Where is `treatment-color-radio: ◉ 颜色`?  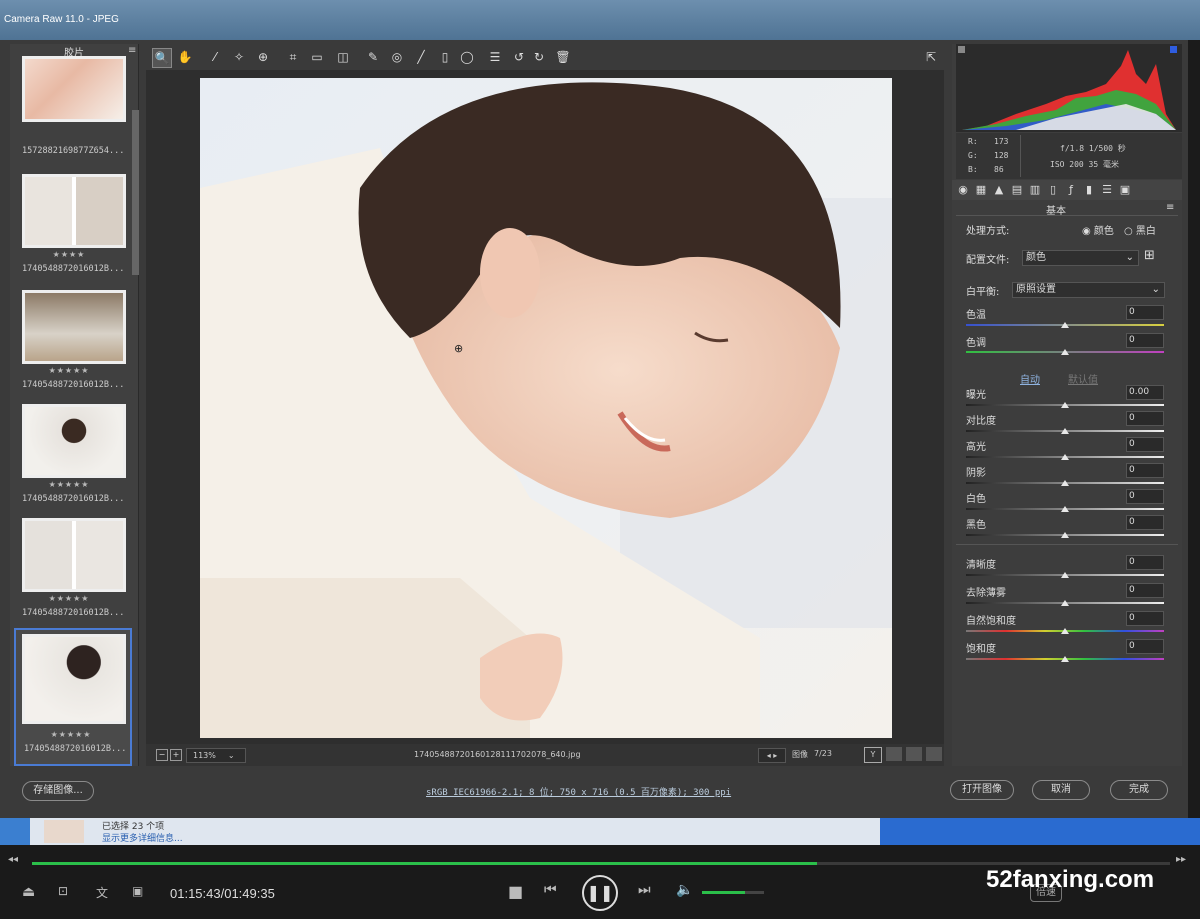 treatment-color-radio: ◉ 颜色 is located at coordinates (1098, 229).